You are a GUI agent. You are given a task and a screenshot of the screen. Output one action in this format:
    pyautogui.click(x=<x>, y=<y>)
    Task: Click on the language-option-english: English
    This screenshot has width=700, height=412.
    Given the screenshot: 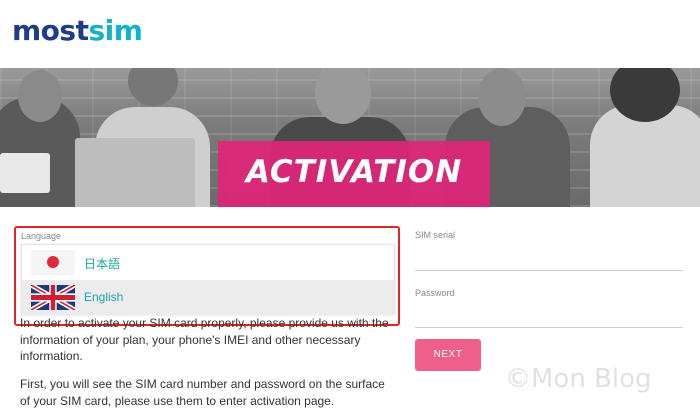 What is the action you would take?
    pyautogui.click(x=208, y=297)
    